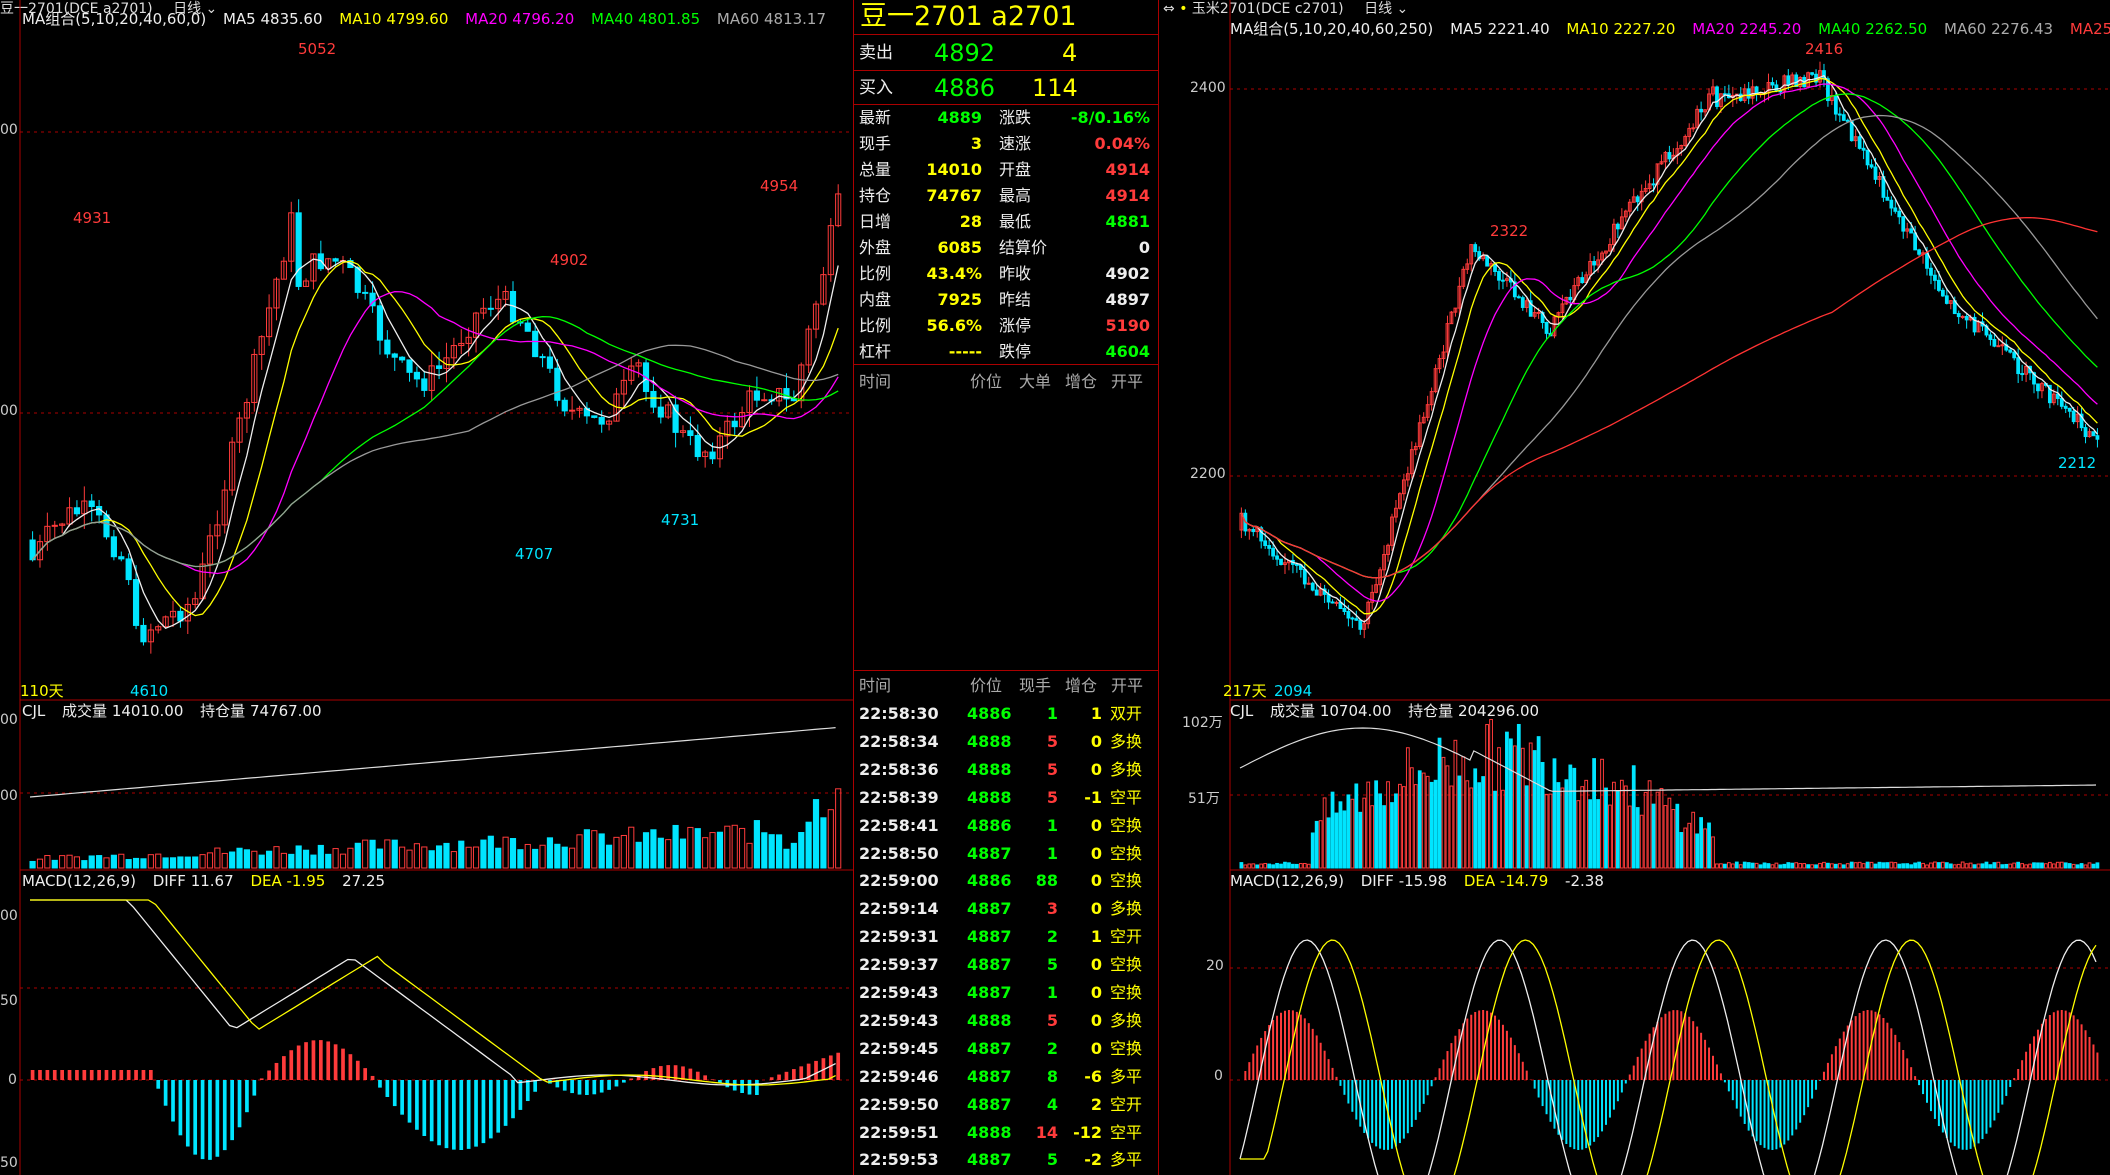 This screenshot has width=2110, height=1175. I want to click on tick-row: 22:59:31 4887 2 1 空开, so click(1006, 937).